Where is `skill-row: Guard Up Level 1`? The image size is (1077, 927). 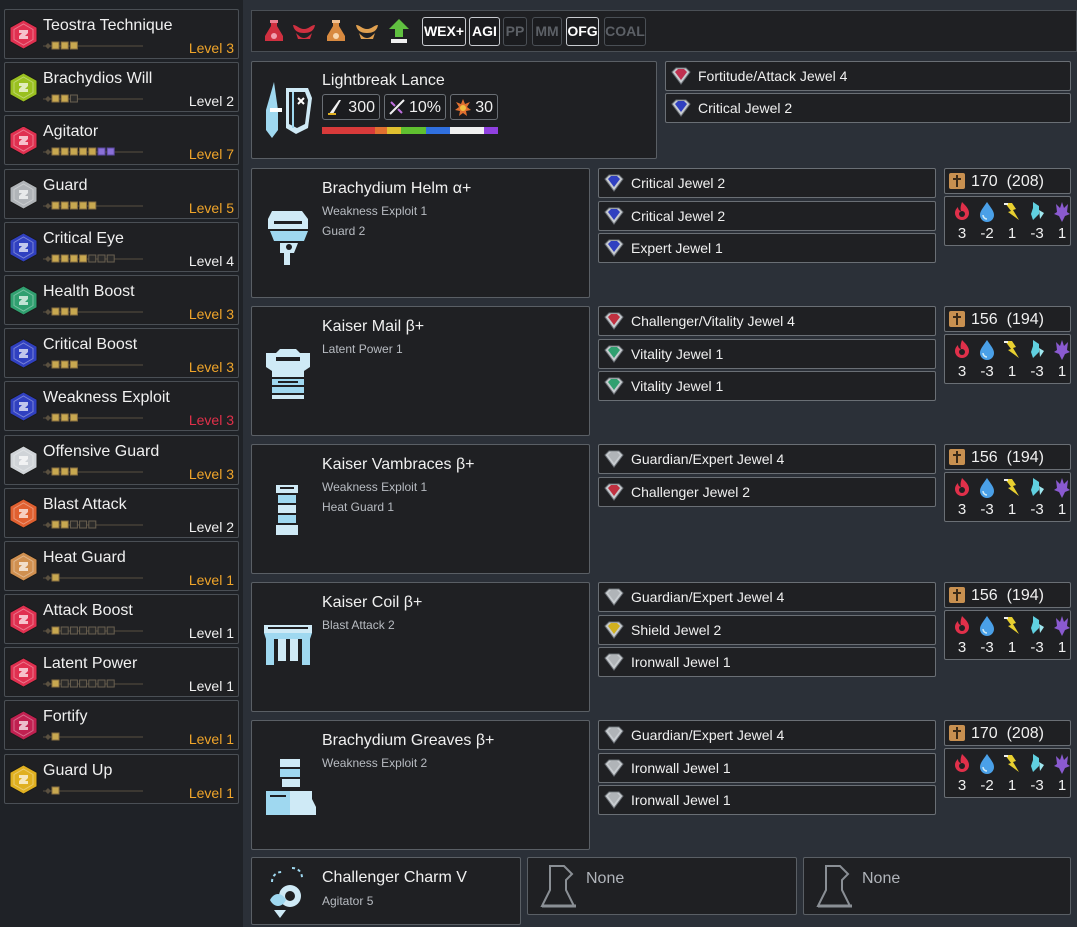
skill-row: Guard Up Level 1 is located at coordinates (121, 778).